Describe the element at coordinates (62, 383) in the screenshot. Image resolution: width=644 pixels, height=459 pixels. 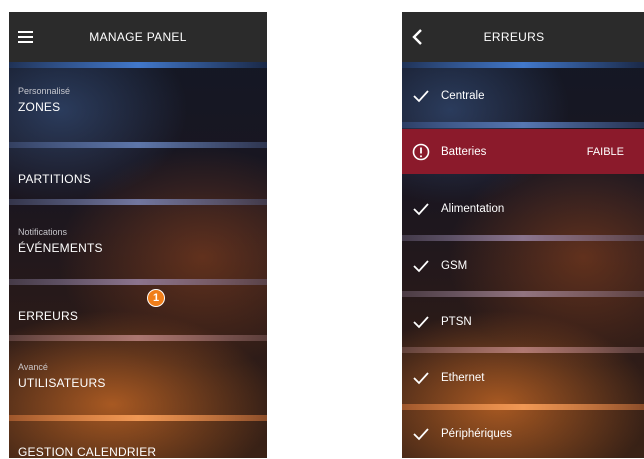
I see `menu-item-label: UTILISATEURS` at that location.